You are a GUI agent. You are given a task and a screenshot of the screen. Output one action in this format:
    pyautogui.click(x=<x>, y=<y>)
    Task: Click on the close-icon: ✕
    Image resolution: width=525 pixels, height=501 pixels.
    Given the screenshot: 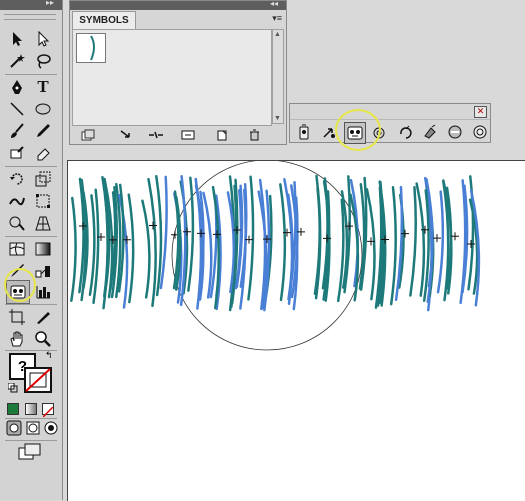 What is the action you would take?
    pyautogui.click(x=480, y=112)
    